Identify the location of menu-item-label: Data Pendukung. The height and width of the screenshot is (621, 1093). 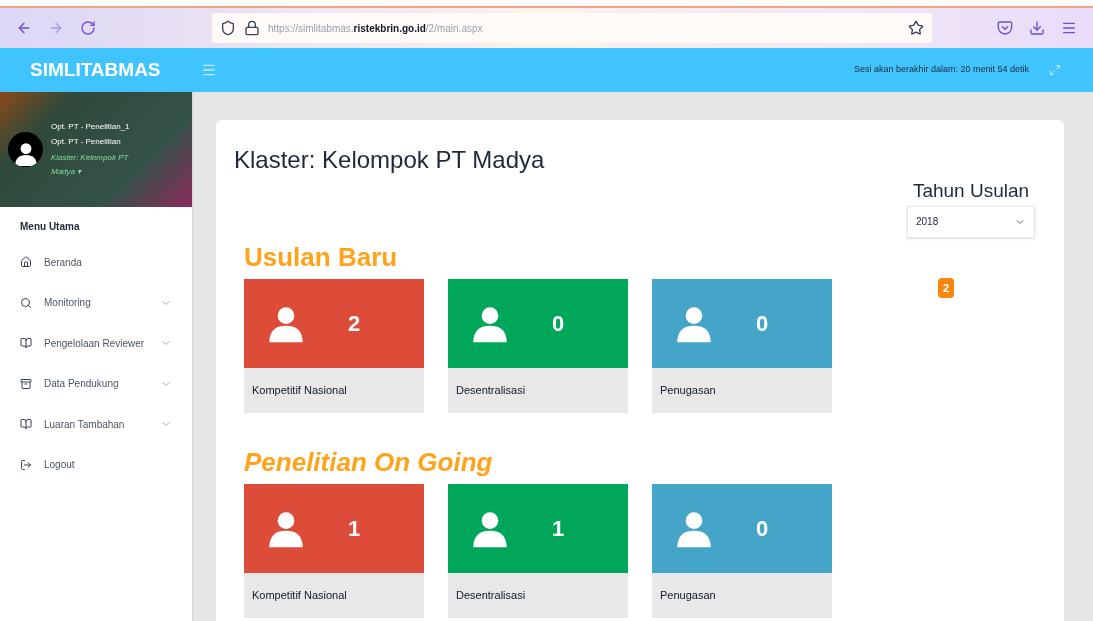
(81, 384).